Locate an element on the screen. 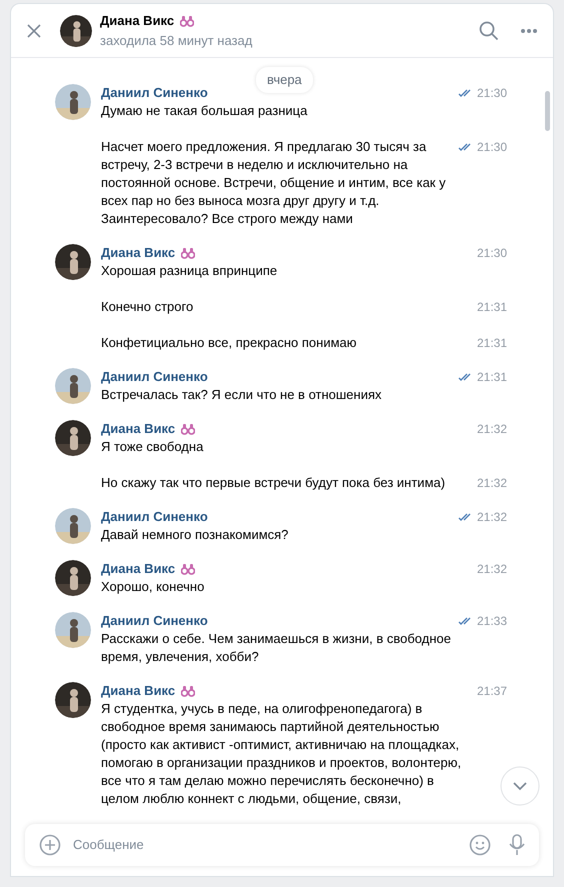 The image size is (564, 887). message-text: Хорошая разница впринципе is located at coordinates (189, 271).